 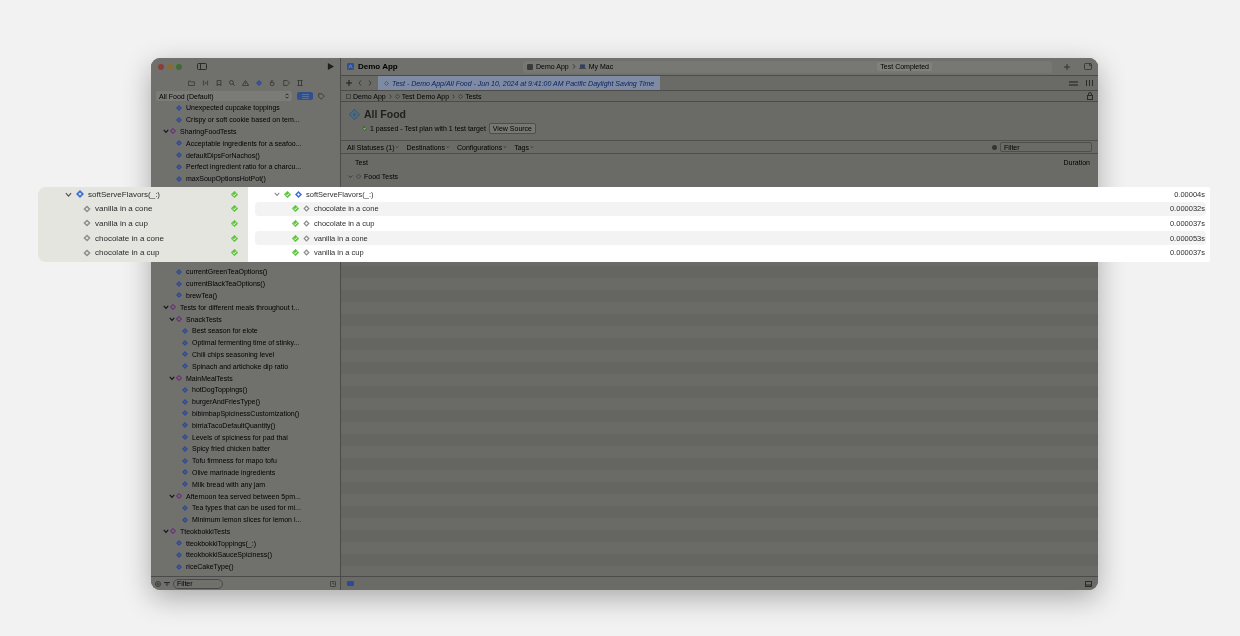 What do you see at coordinates (330, 66) in the screenshot?
I see `play-icon` at bounding box center [330, 66].